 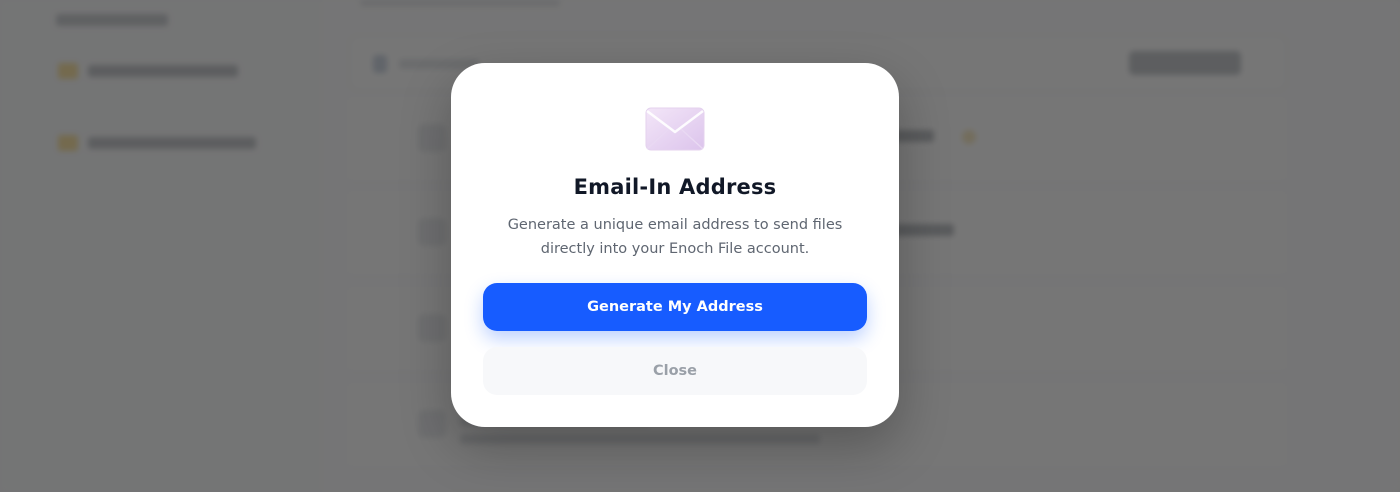 What do you see at coordinates (675, 129) in the screenshot?
I see `envelope-icon` at bounding box center [675, 129].